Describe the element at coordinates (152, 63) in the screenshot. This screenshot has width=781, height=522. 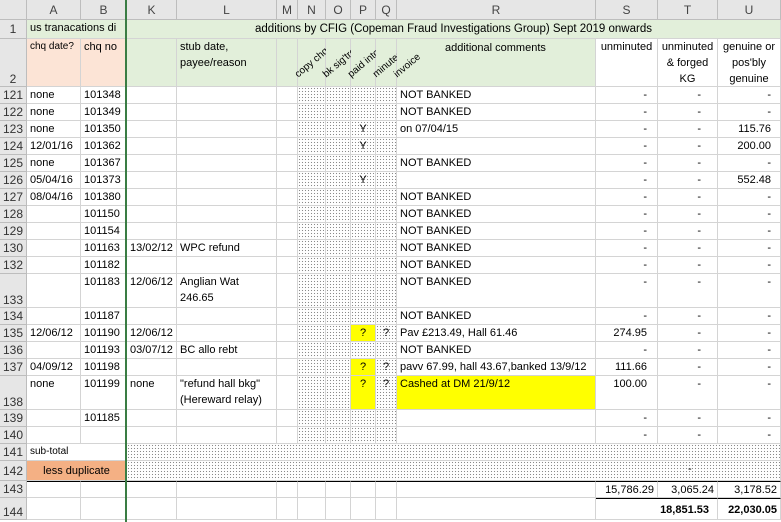
I see `header-k` at that location.